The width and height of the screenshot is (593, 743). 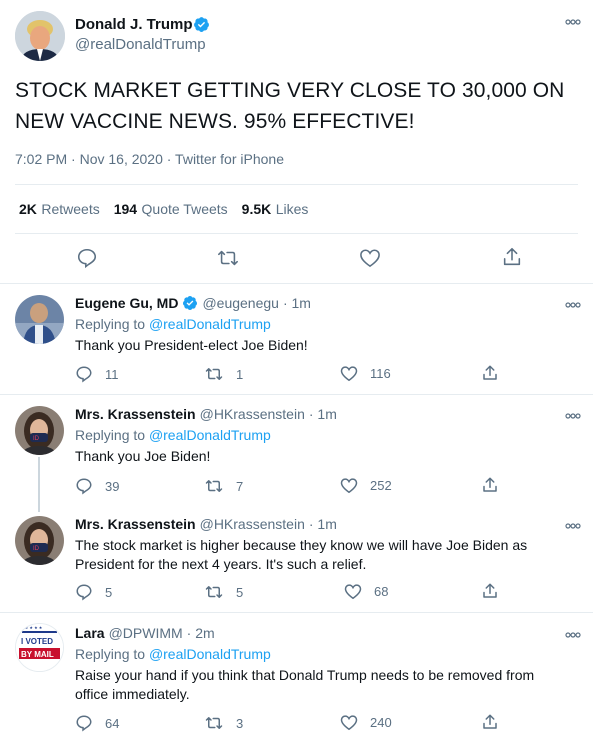 What do you see at coordinates (381, 591) in the screenshot?
I see `like-count: 68` at bounding box center [381, 591].